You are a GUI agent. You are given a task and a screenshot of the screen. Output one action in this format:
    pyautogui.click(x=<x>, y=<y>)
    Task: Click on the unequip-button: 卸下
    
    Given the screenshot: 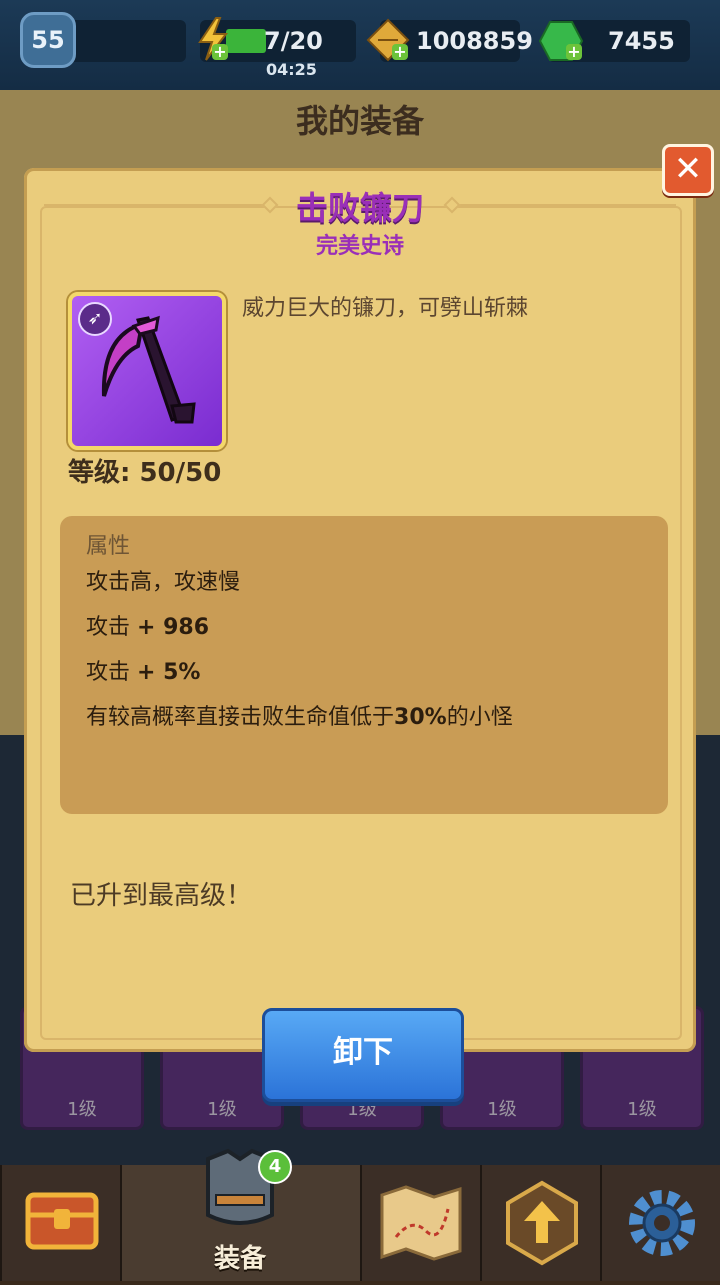 What is the action you would take?
    pyautogui.click(x=363, y=1055)
    